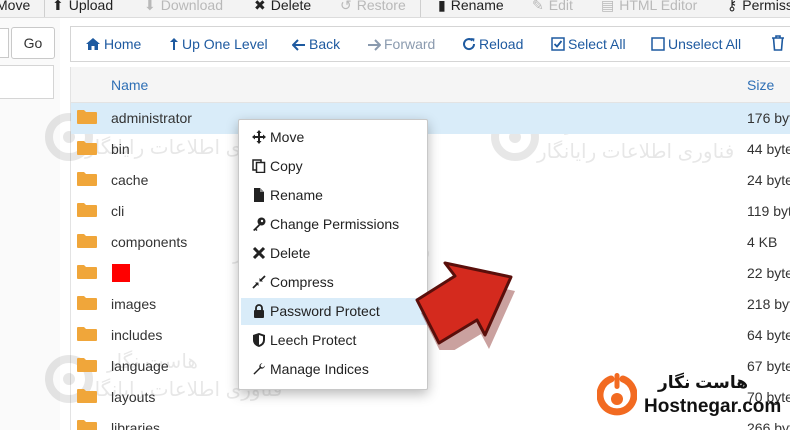 This screenshot has width=790, height=430. Describe the element at coordinates (334, 340) in the screenshot. I see `context-menu-leech-protect: Leech Protect` at that location.